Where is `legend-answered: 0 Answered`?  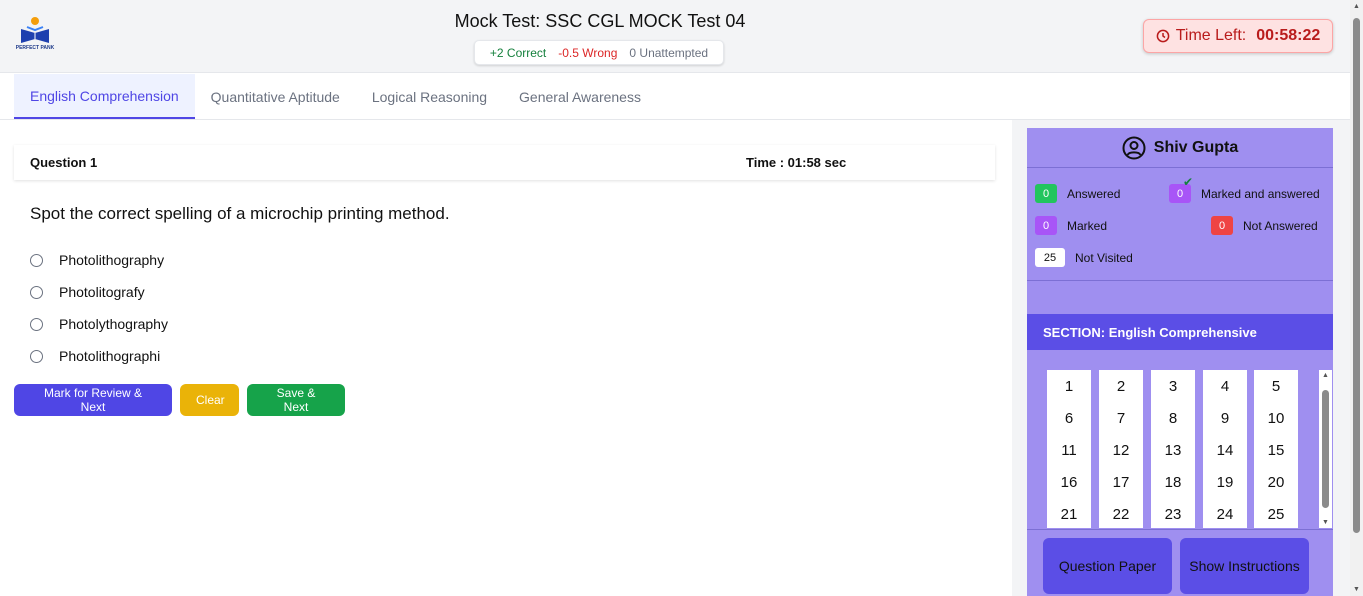
legend-answered: 0 Answered is located at coordinates (1077, 193).